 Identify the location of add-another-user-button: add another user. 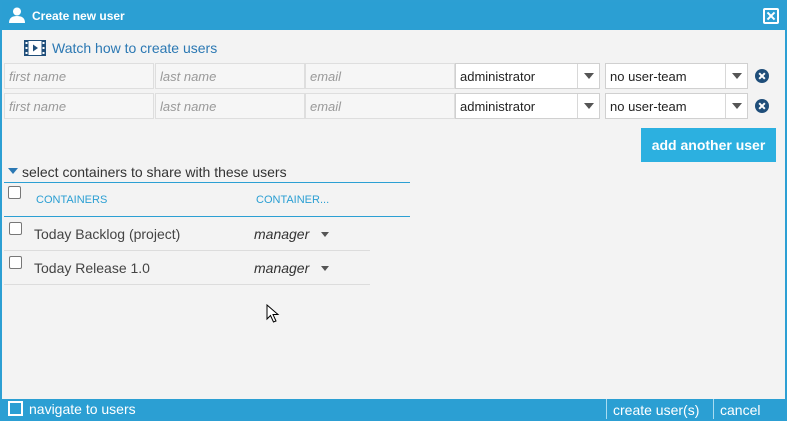
(708, 145).